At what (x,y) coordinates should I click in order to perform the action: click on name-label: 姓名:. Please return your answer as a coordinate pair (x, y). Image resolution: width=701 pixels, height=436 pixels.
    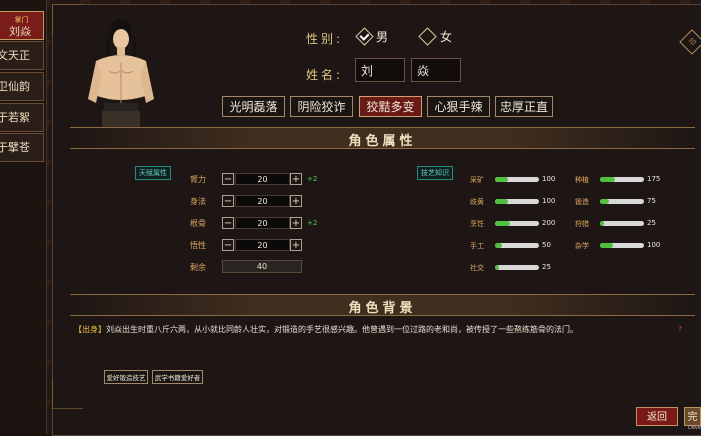
    Looking at the image, I should click on (325, 75).